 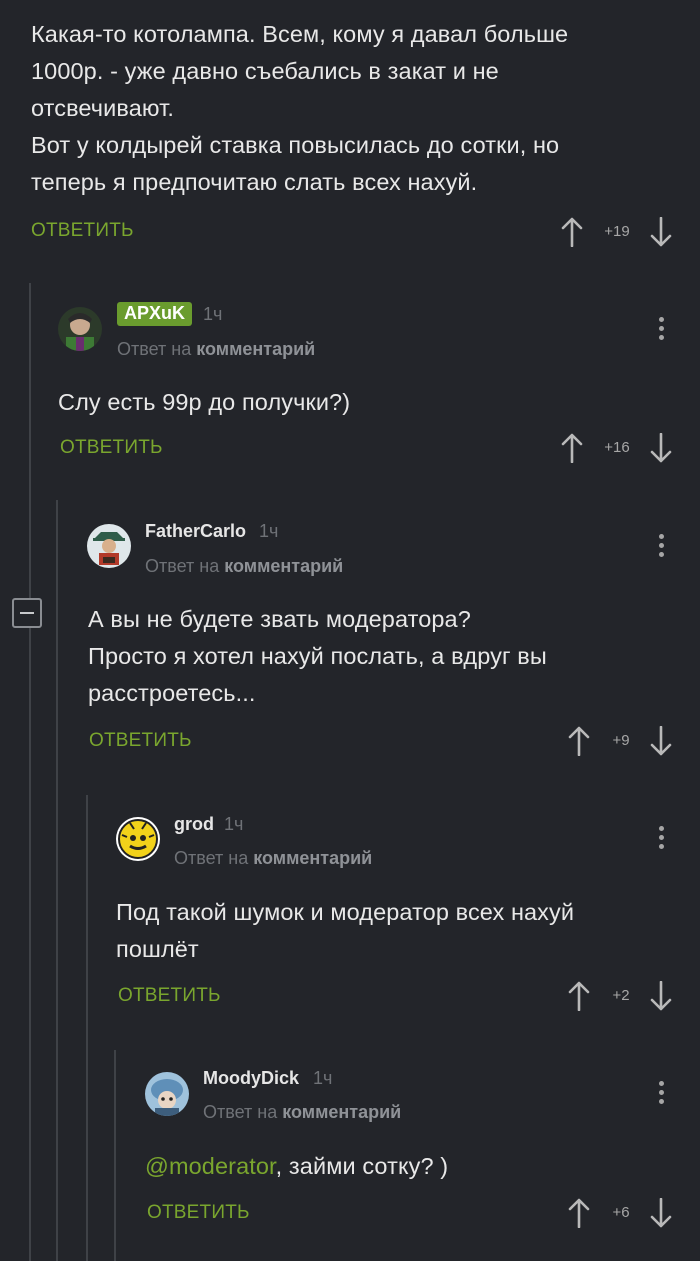 I want to click on comment-line: , займи сотку? ), so click(x=362, y=1166).